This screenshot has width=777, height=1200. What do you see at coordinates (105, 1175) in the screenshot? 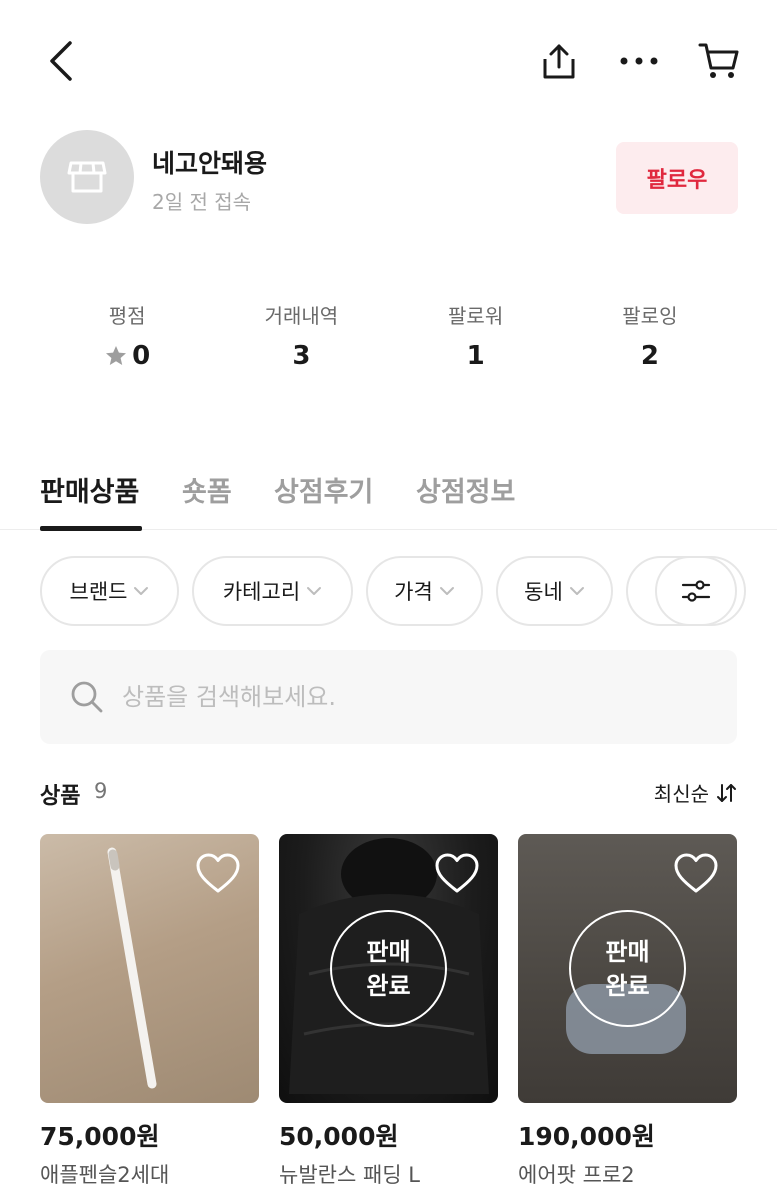
I see `product-name: 애플펜슬2세대` at bounding box center [105, 1175].